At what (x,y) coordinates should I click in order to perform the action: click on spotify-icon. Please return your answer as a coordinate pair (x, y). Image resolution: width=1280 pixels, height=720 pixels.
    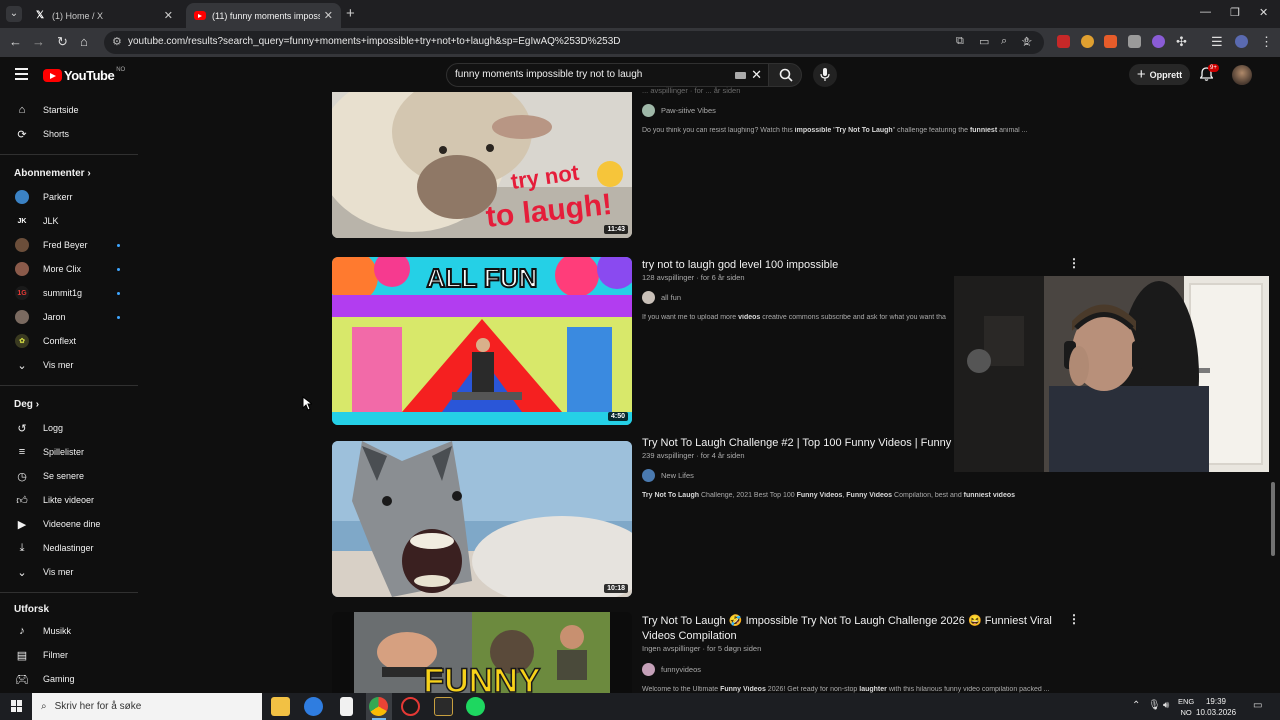
    Looking at the image, I should click on (475, 706).